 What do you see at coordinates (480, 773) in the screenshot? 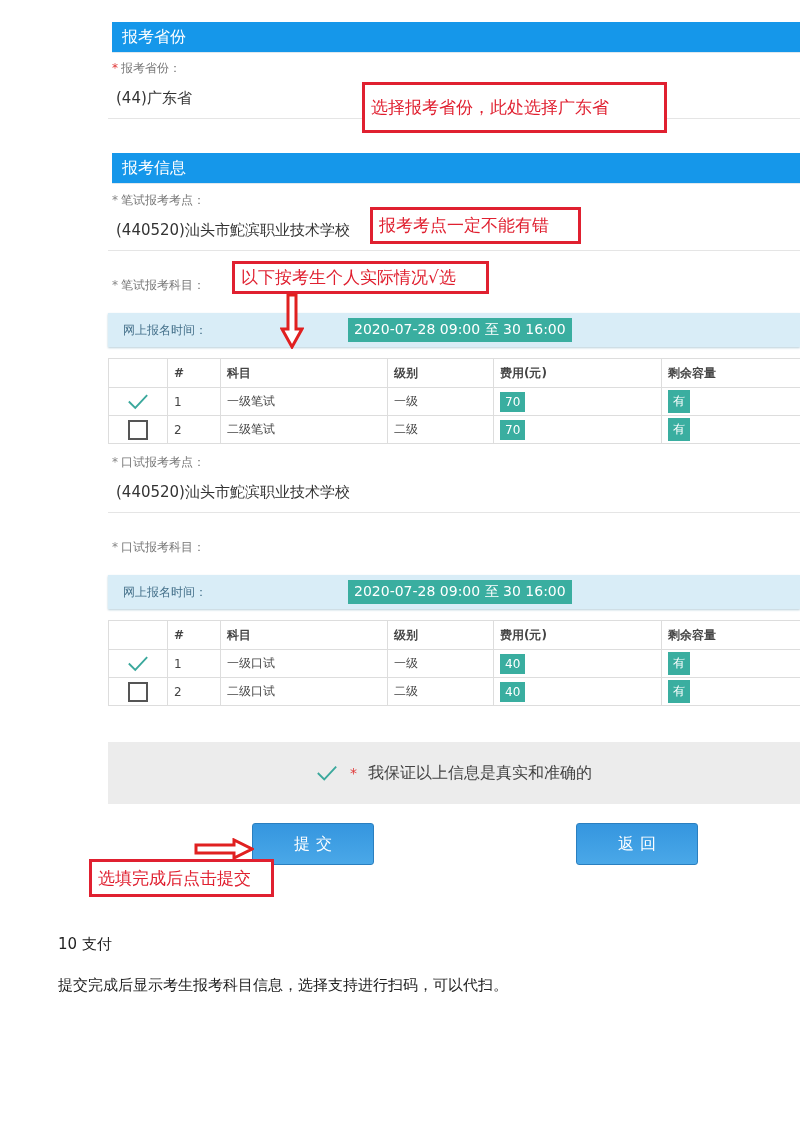
I see `agreement-text: 我保证以上信息是真实和准确的` at bounding box center [480, 773].